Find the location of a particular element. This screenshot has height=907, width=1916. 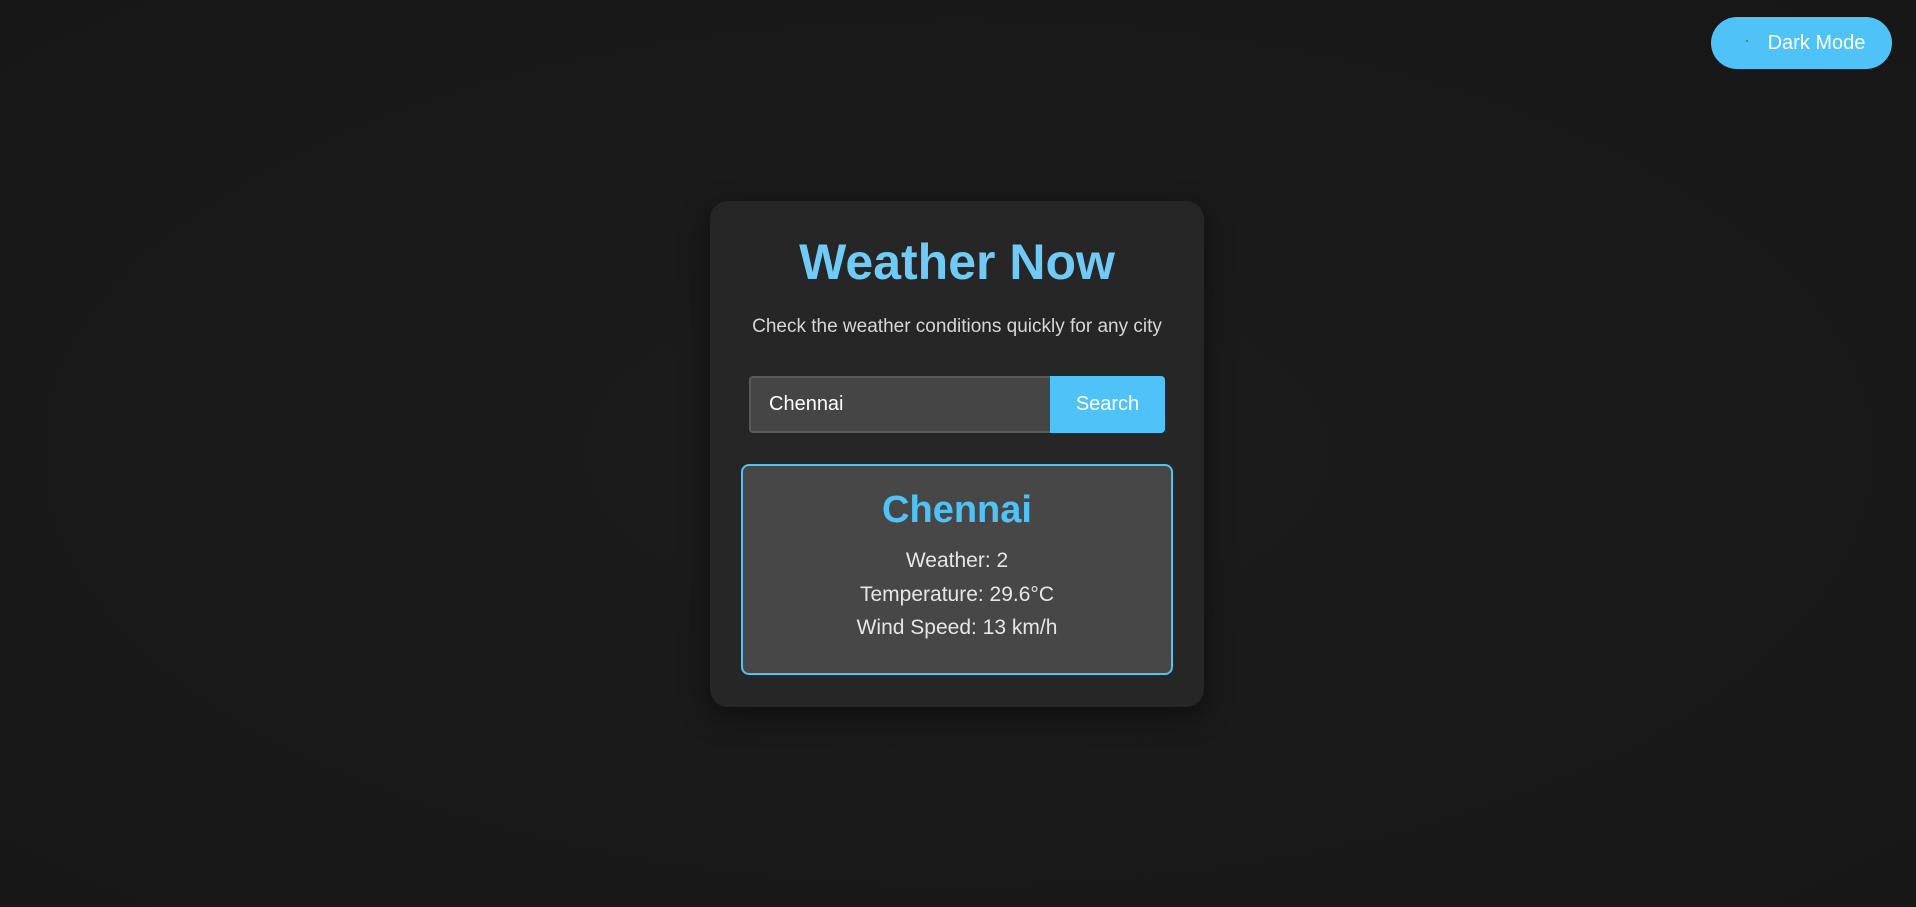

city-search-input is located at coordinates (899, 404).